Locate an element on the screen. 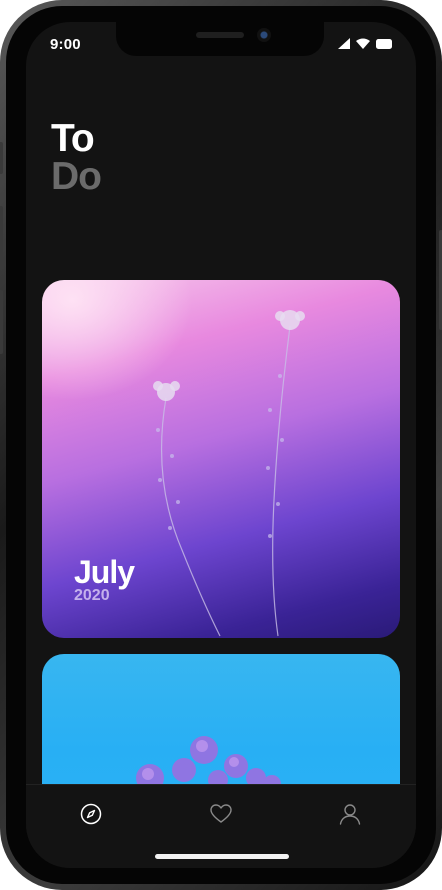  status-time: 9:00 is located at coordinates (65, 44).